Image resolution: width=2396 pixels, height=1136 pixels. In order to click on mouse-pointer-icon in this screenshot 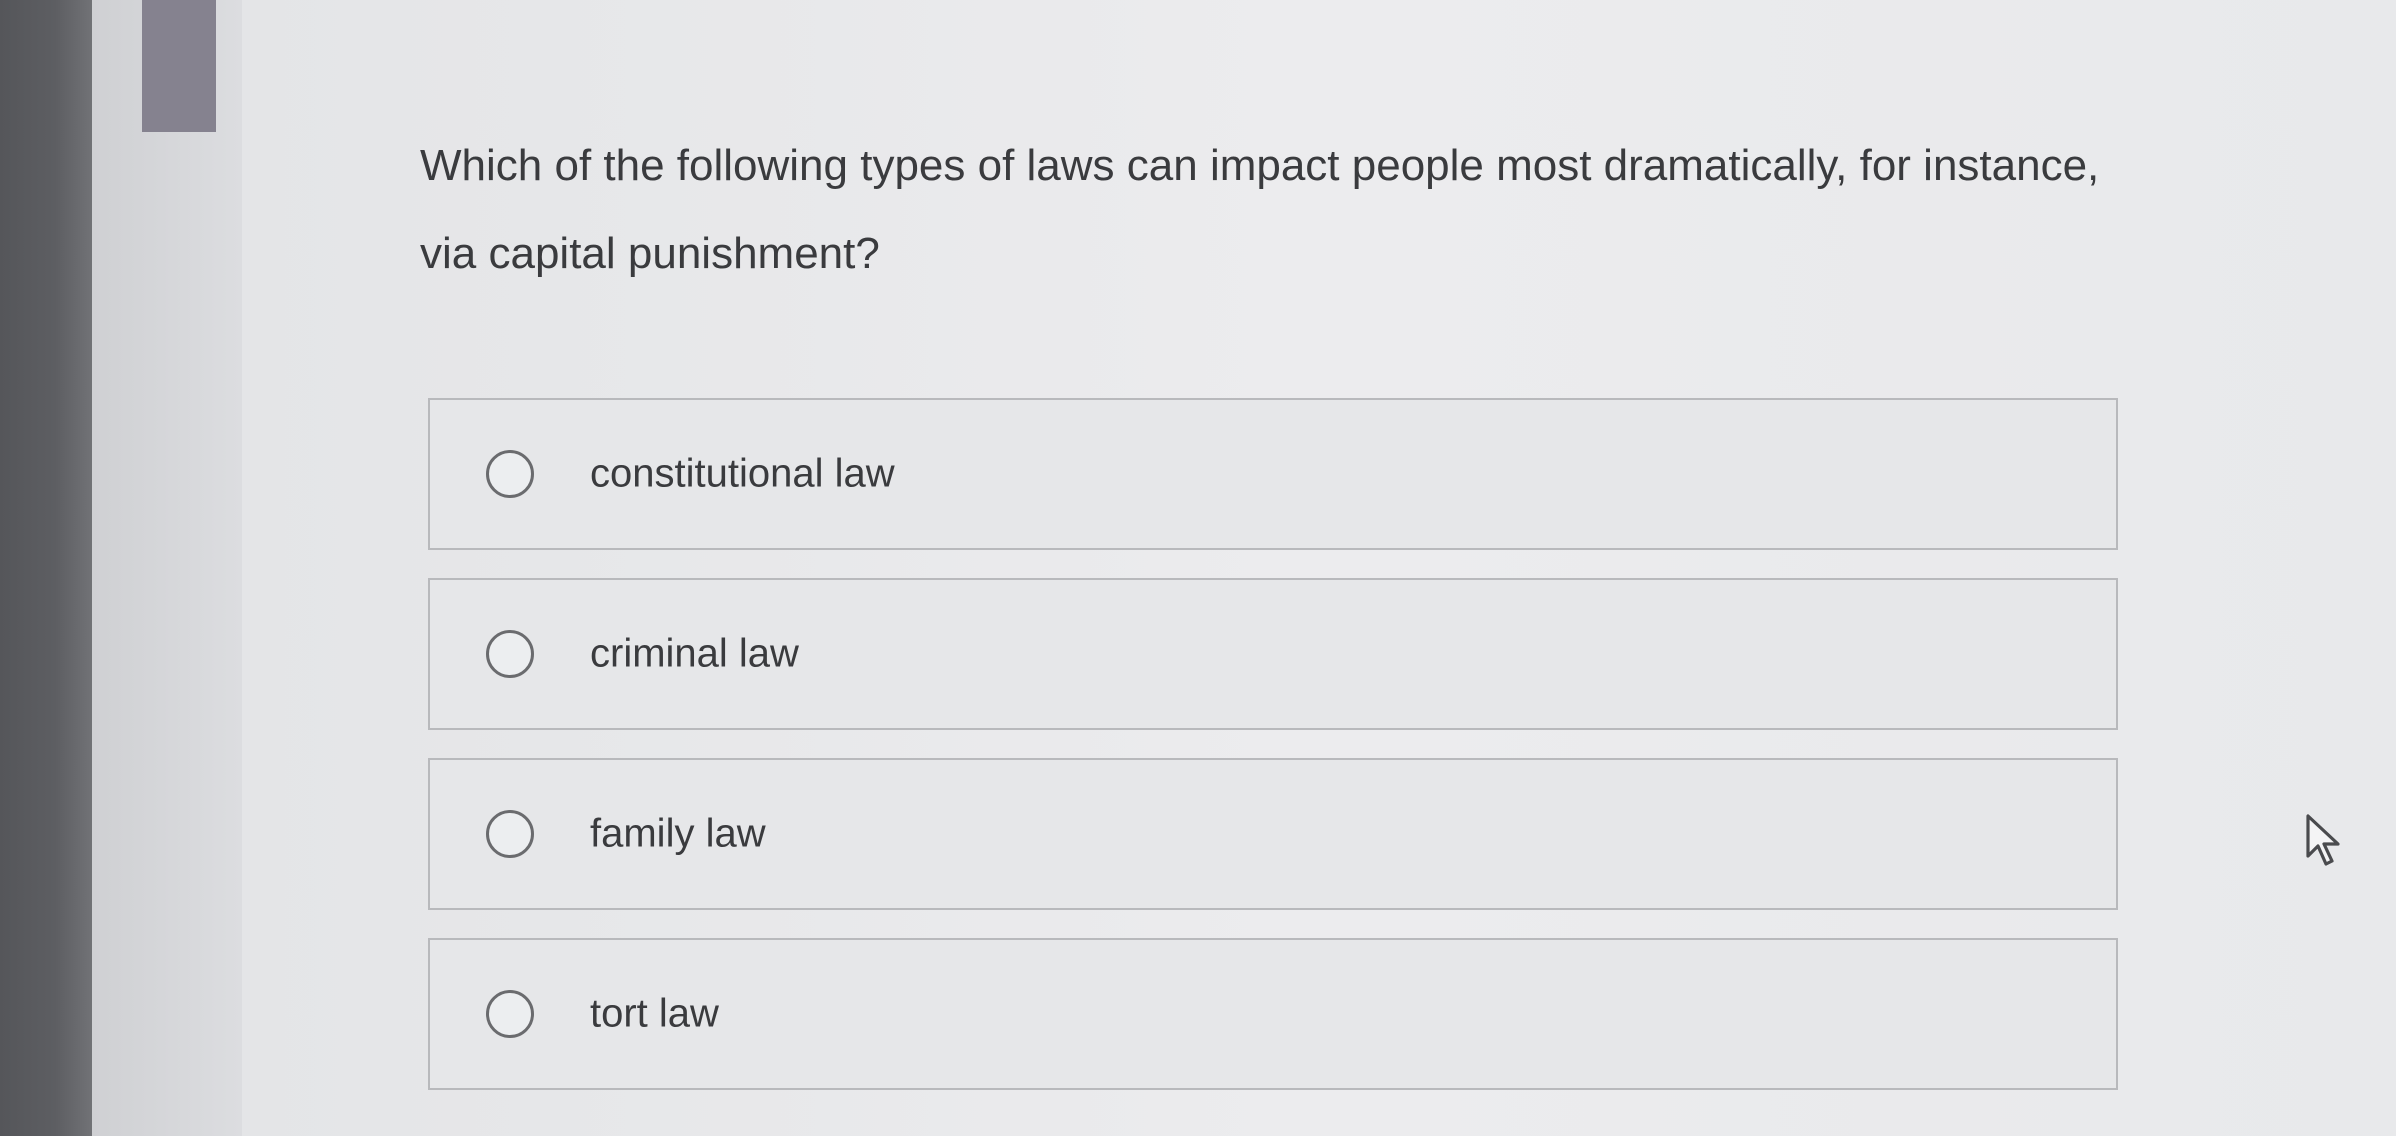, I will do `click(2323, 840)`.